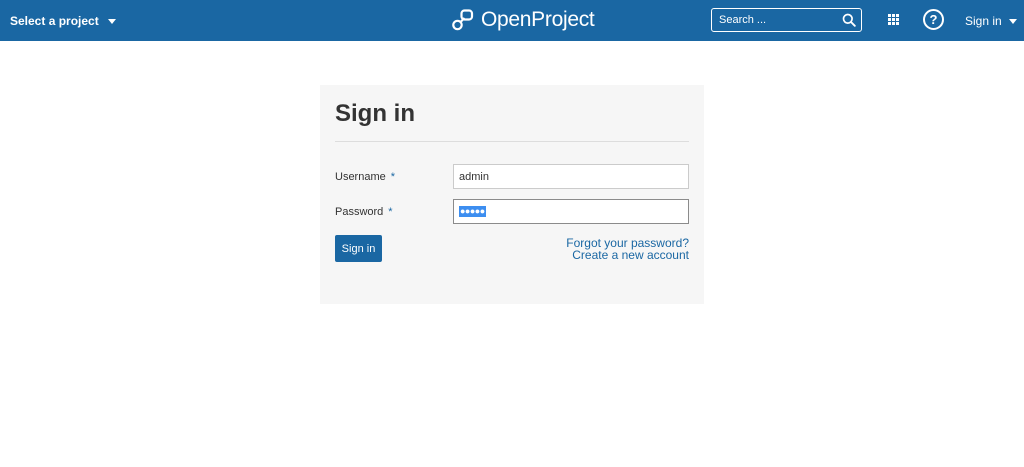 This screenshot has width=1024, height=467. I want to click on signin-menu-label: Sign in, so click(983, 20).